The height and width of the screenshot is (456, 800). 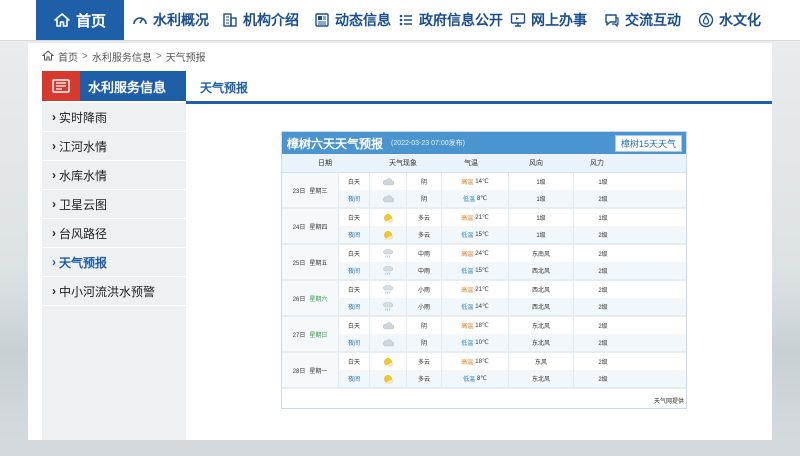 What do you see at coordinates (83, 146) in the screenshot?
I see `sidebar-item-label: 江河水情` at bounding box center [83, 146].